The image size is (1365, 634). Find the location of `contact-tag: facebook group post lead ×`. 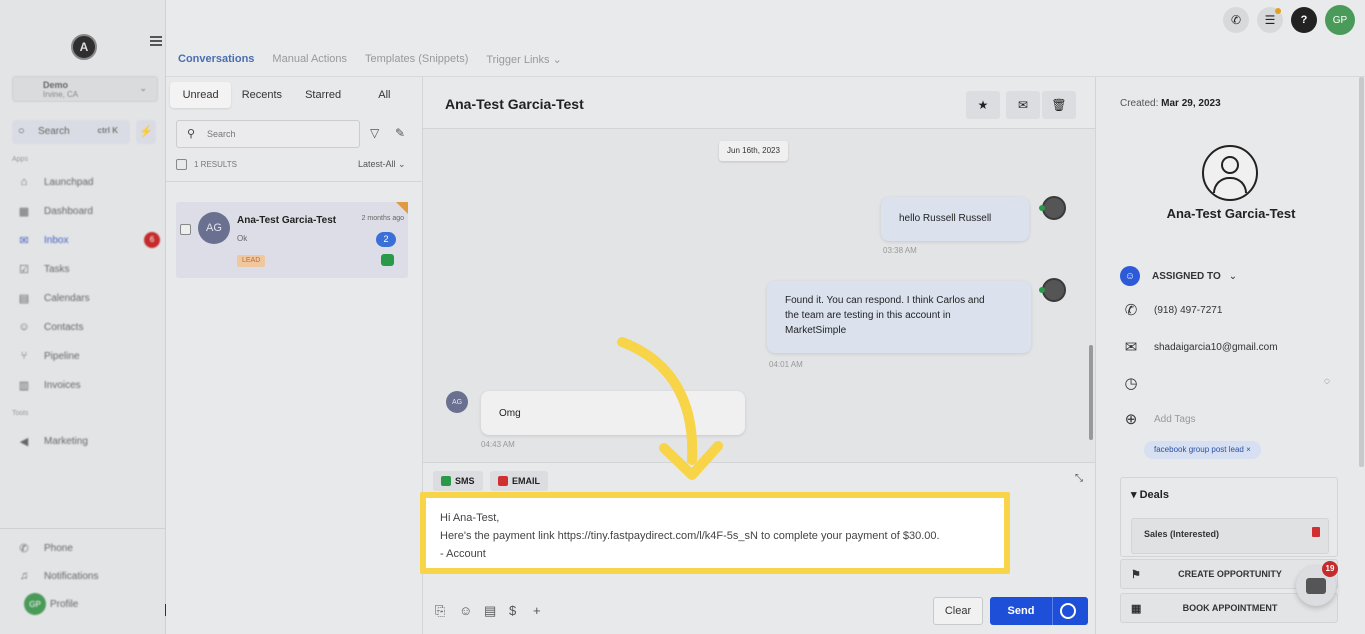

contact-tag: facebook group post lead × is located at coordinates (1202, 450).